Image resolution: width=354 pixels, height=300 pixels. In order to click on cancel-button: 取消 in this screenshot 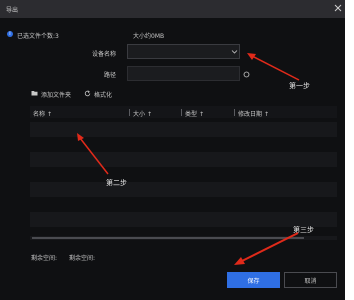, I will do `click(310, 280)`.